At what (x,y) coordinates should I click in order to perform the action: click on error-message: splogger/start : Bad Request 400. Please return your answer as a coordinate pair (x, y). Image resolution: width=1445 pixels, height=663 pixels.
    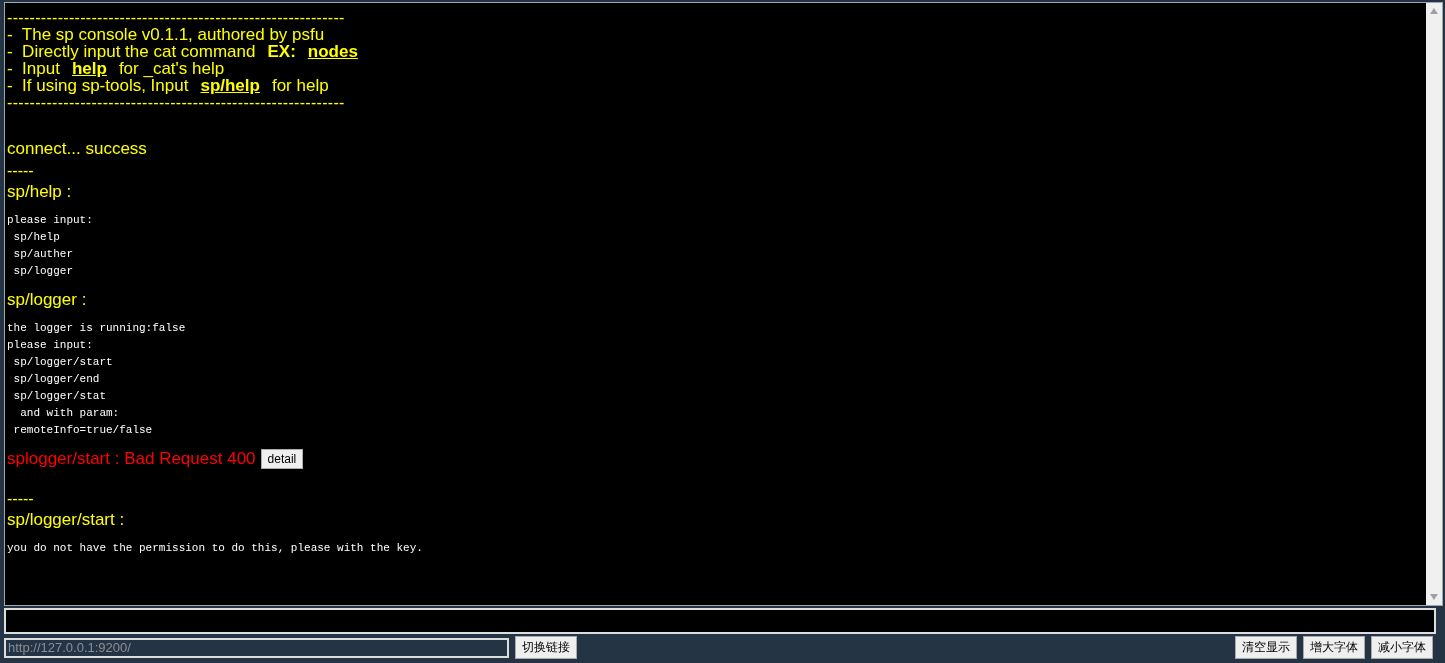
    Looking at the image, I should click on (131, 459).